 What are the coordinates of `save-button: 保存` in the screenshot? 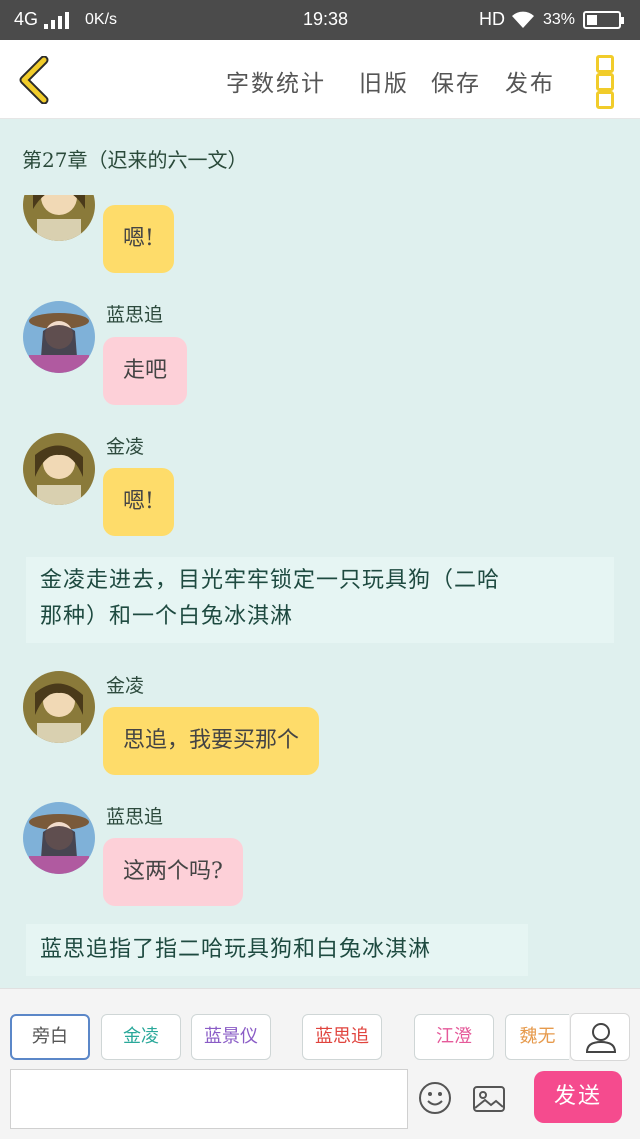 It's located at (456, 81).